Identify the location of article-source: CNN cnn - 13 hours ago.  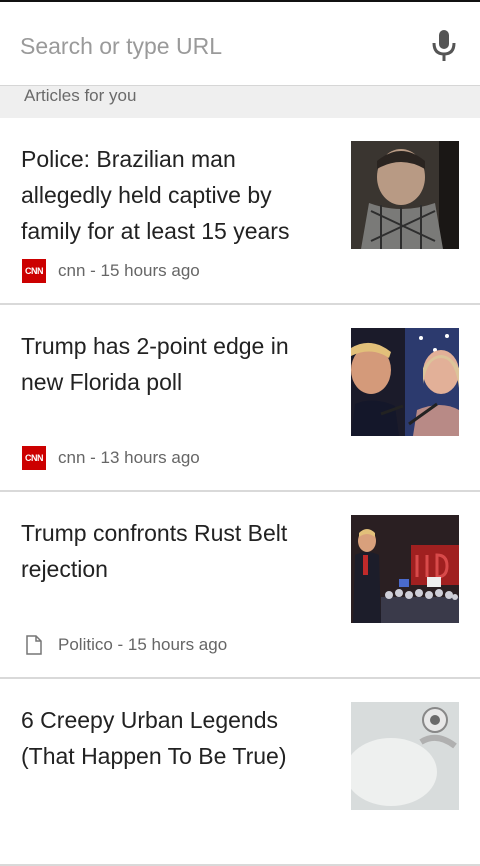
(111, 458).